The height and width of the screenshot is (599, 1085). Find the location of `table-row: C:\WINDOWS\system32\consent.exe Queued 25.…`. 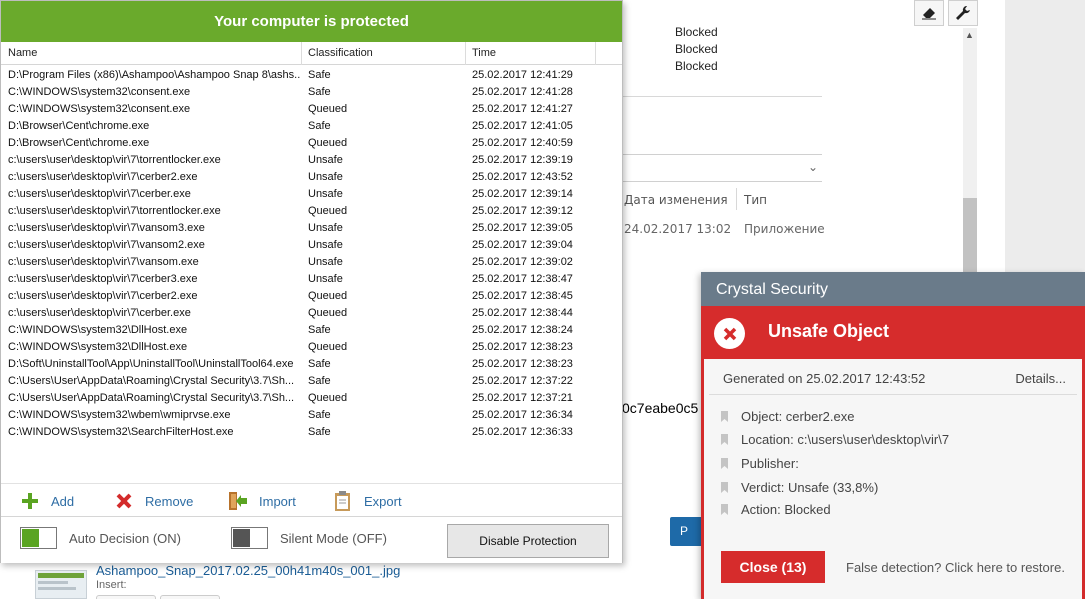

table-row: C:\WINDOWS\system32\consent.exe Queued 25.… is located at coordinates (311, 109).